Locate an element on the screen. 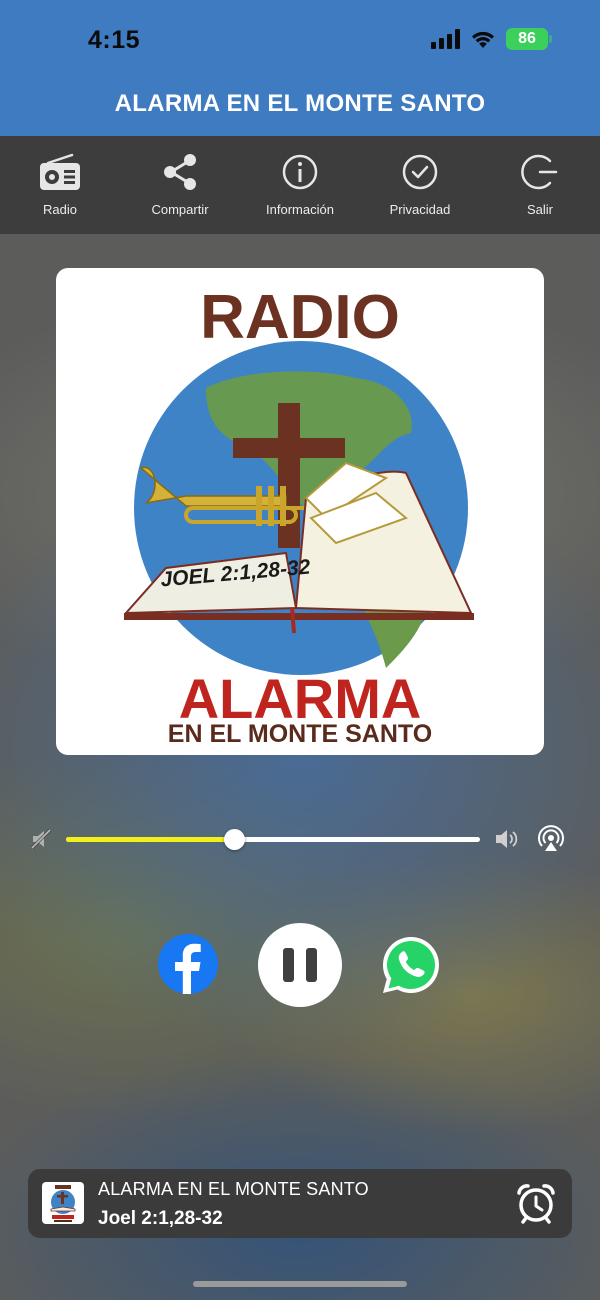  now-playing-thumbnail is located at coordinates (63, 1203).